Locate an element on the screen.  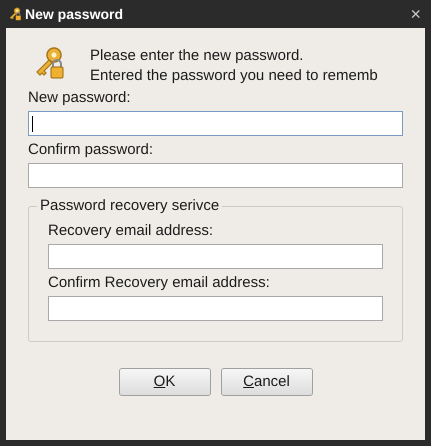
field-label: Confirm password: is located at coordinates (91, 150).